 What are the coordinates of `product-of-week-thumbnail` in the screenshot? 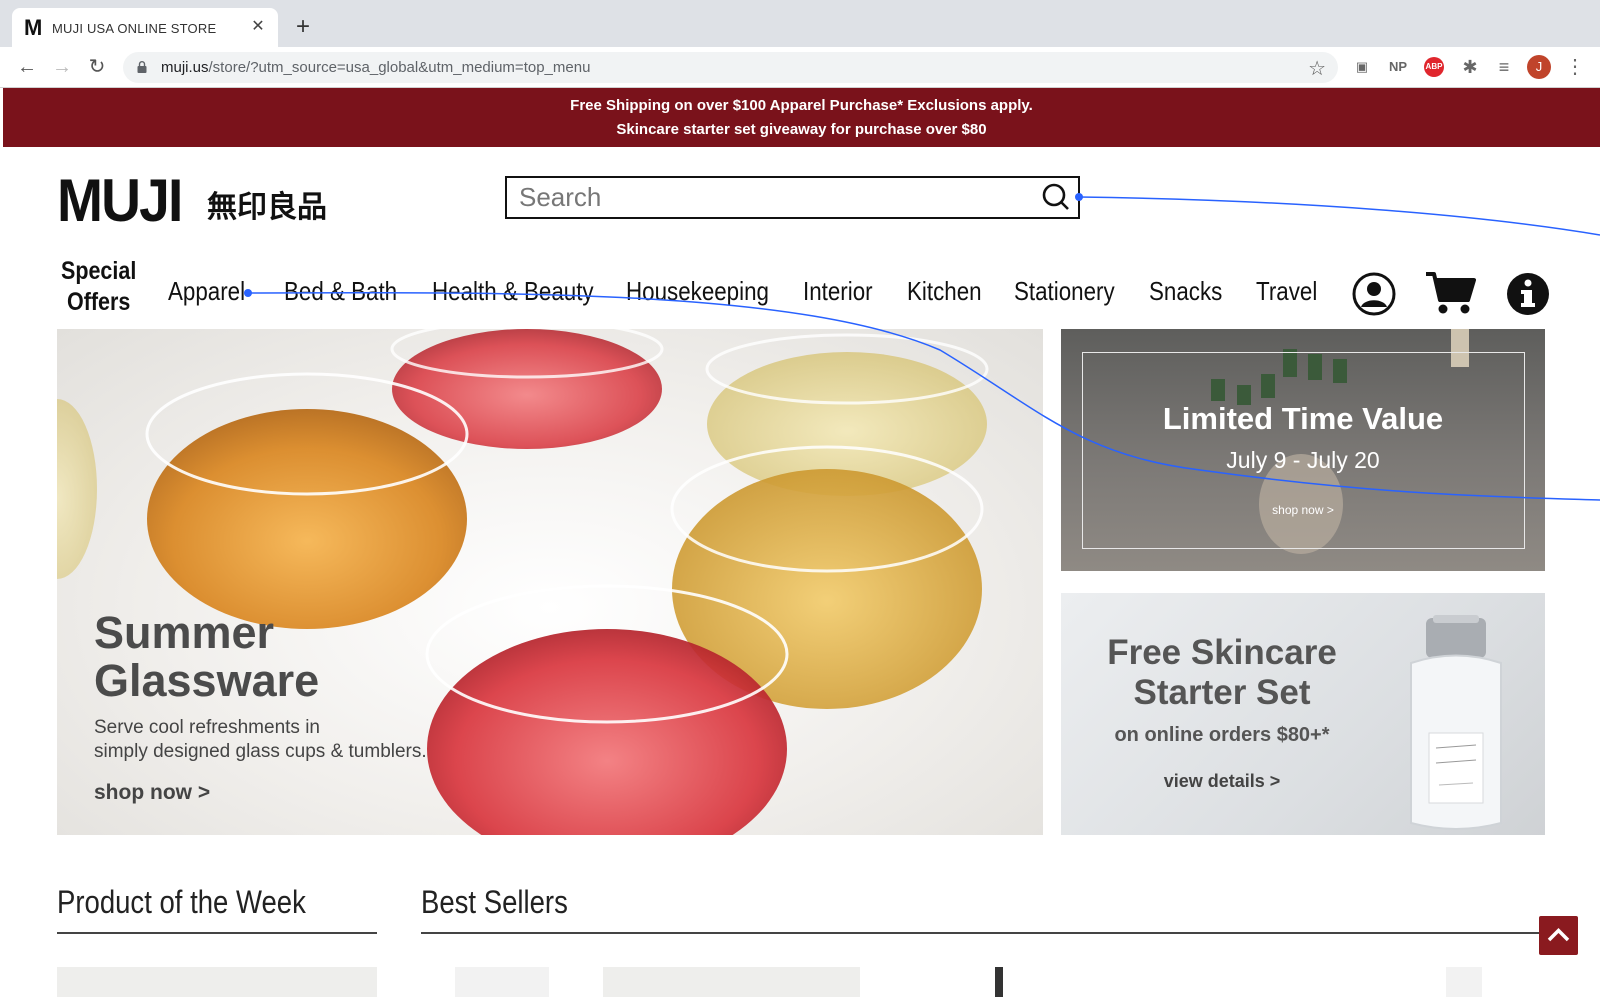 It's located at (217, 982).